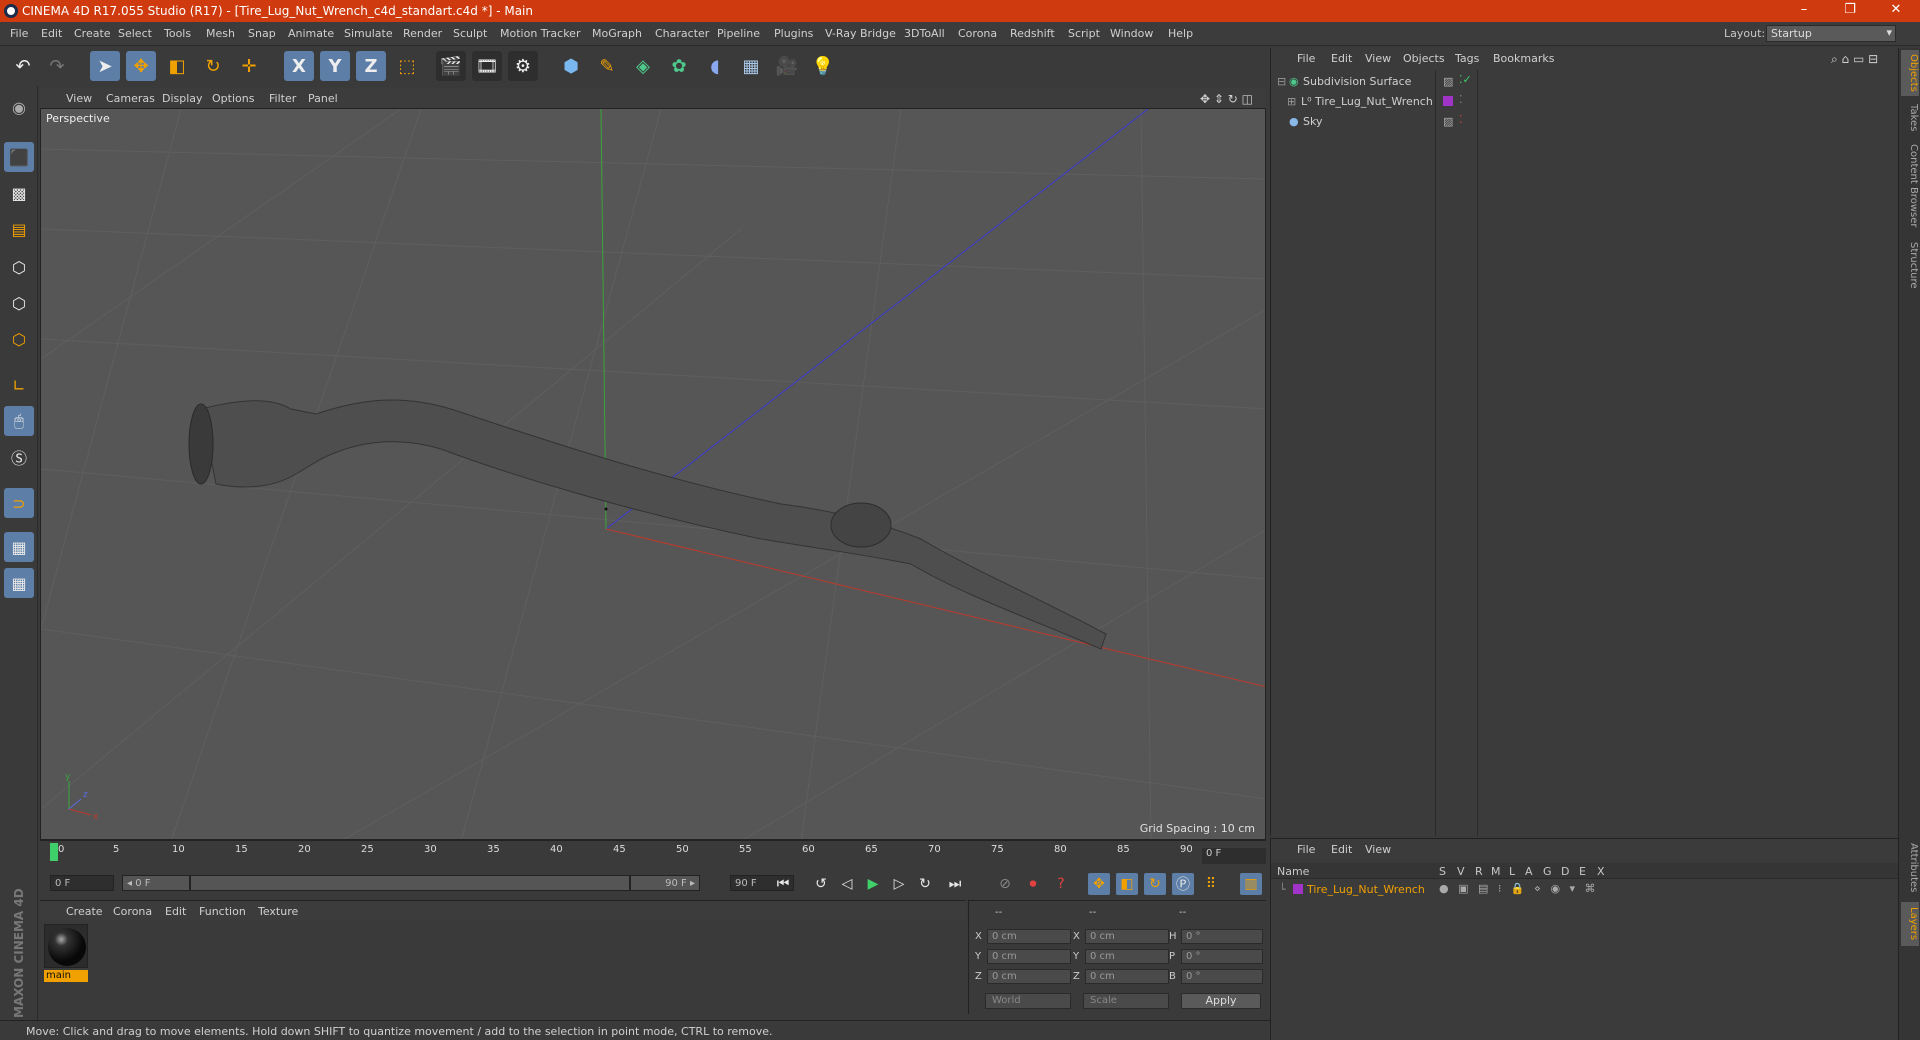 The image size is (1920, 1040). What do you see at coordinates (1854, 59) in the screenshot?
I see `obj-search-icon: ⌕ ⌂ ▭ ⊟` at bounding box center [1854, 59].